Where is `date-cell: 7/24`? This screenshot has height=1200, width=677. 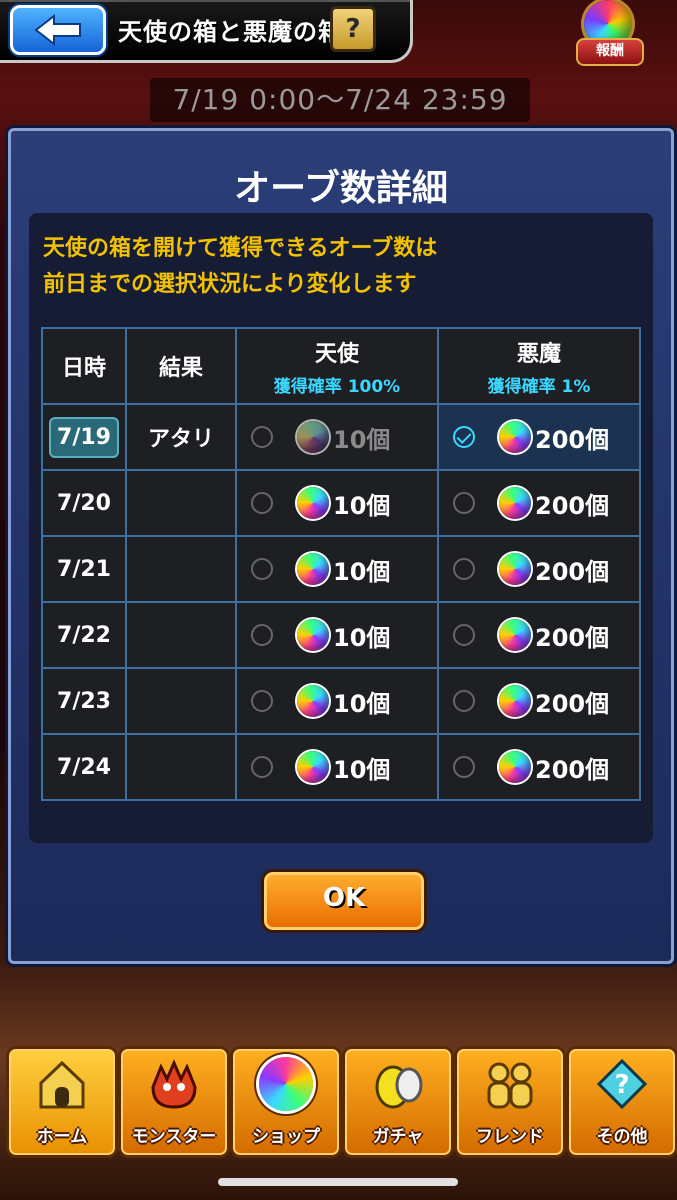 date-cell: 7/24 is located at coordinates (84, 767).